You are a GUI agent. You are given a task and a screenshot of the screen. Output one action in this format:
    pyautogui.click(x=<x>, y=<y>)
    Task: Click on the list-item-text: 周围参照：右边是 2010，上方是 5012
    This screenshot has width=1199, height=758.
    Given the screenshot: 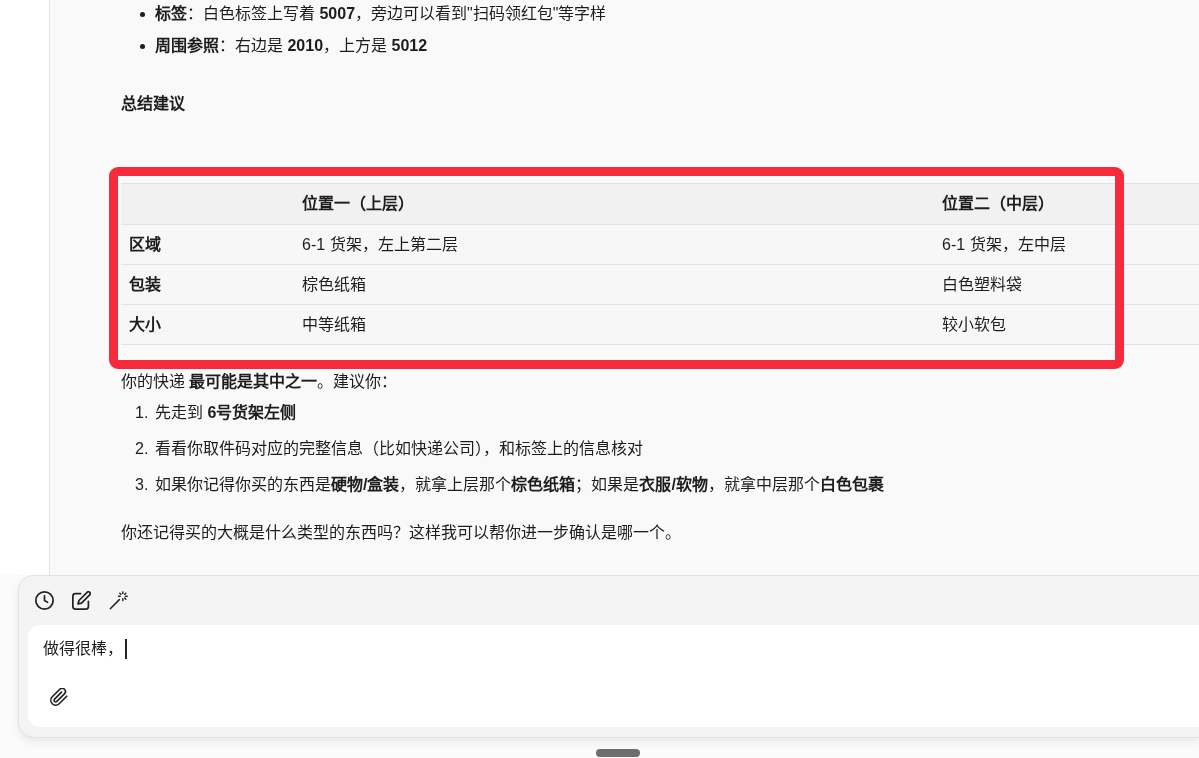 What is the action you would take?
    pyautogui.click(x=291, y=46)
    